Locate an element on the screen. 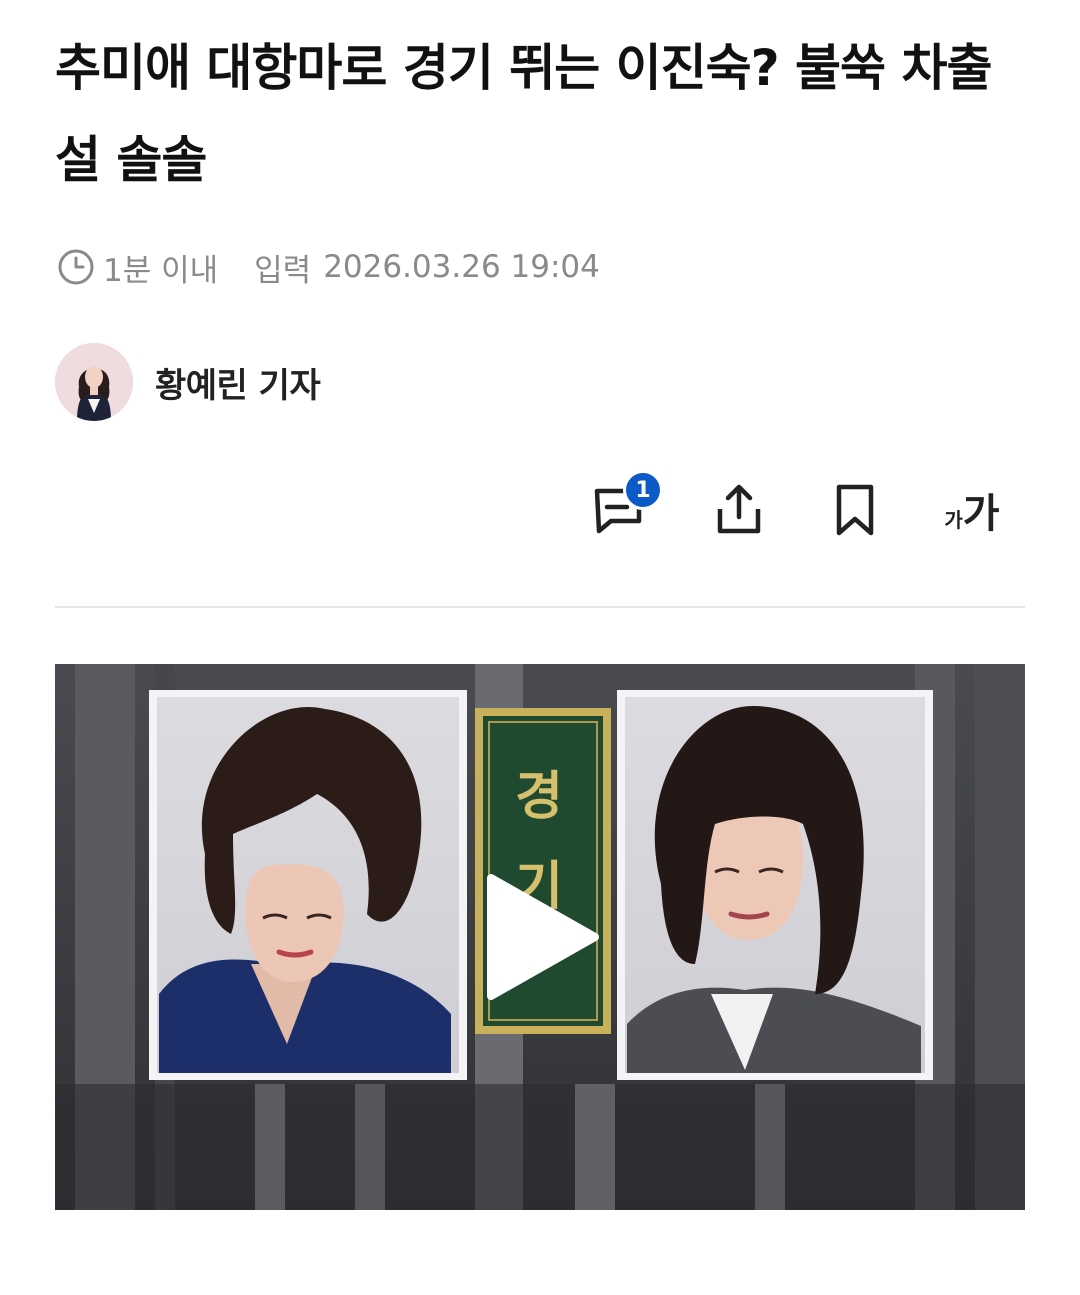 Image resolution: width=1080 pixels, height=1295 pixels. article-toolbar: 1 가가 is located at coordinates (540, 510).